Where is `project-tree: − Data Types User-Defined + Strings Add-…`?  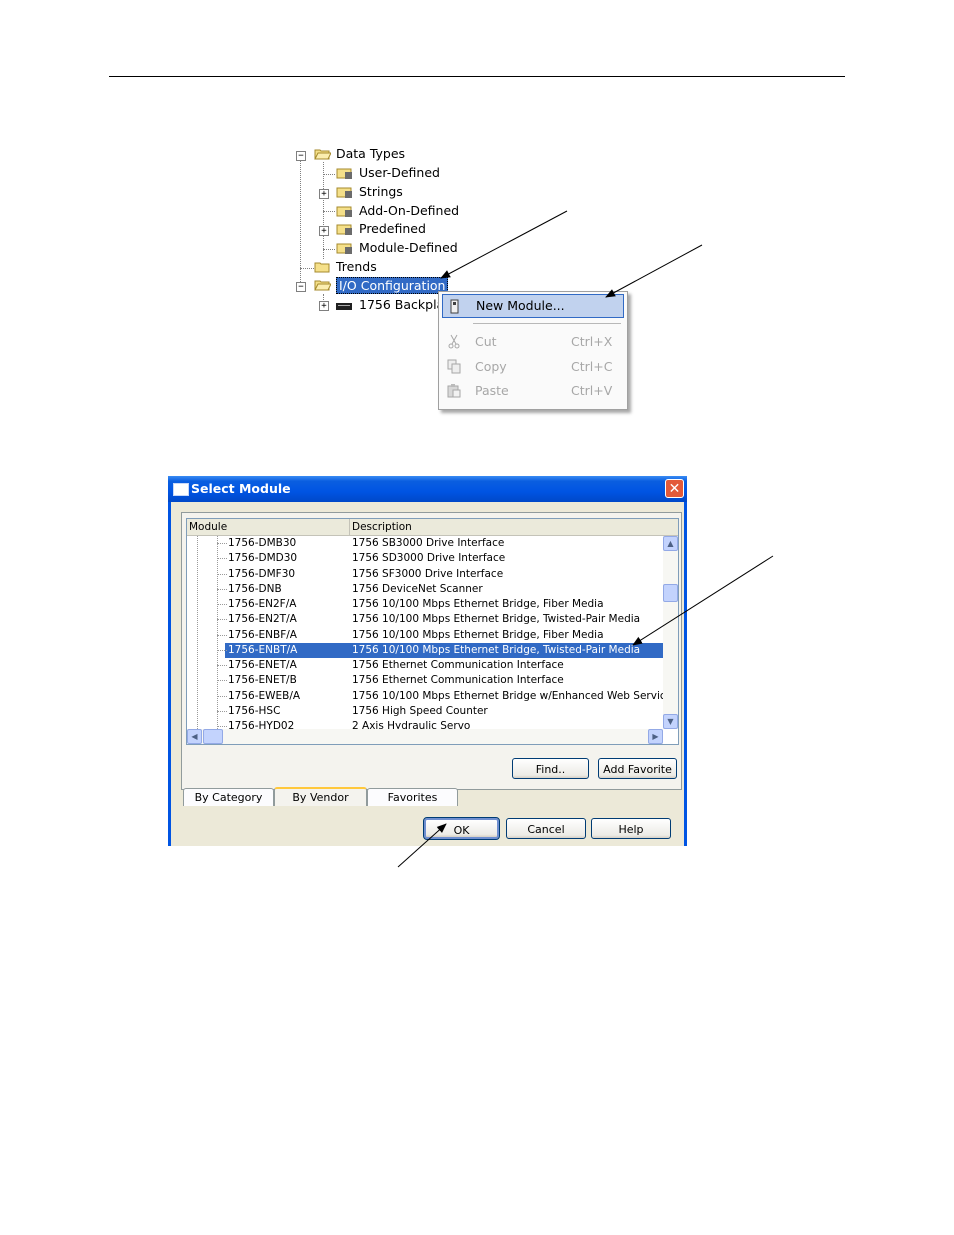
project-tree: − Data Types User-Defined + Strings Add-… is located at coordinates (375, 234).